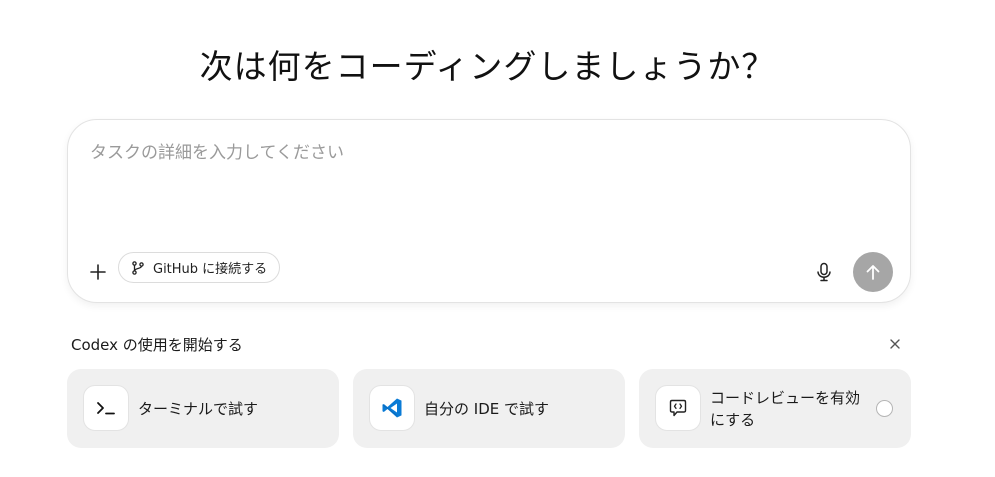 This screenshot has width=995, height=477. I want to click on add-attachment-button, so click(98, 272).